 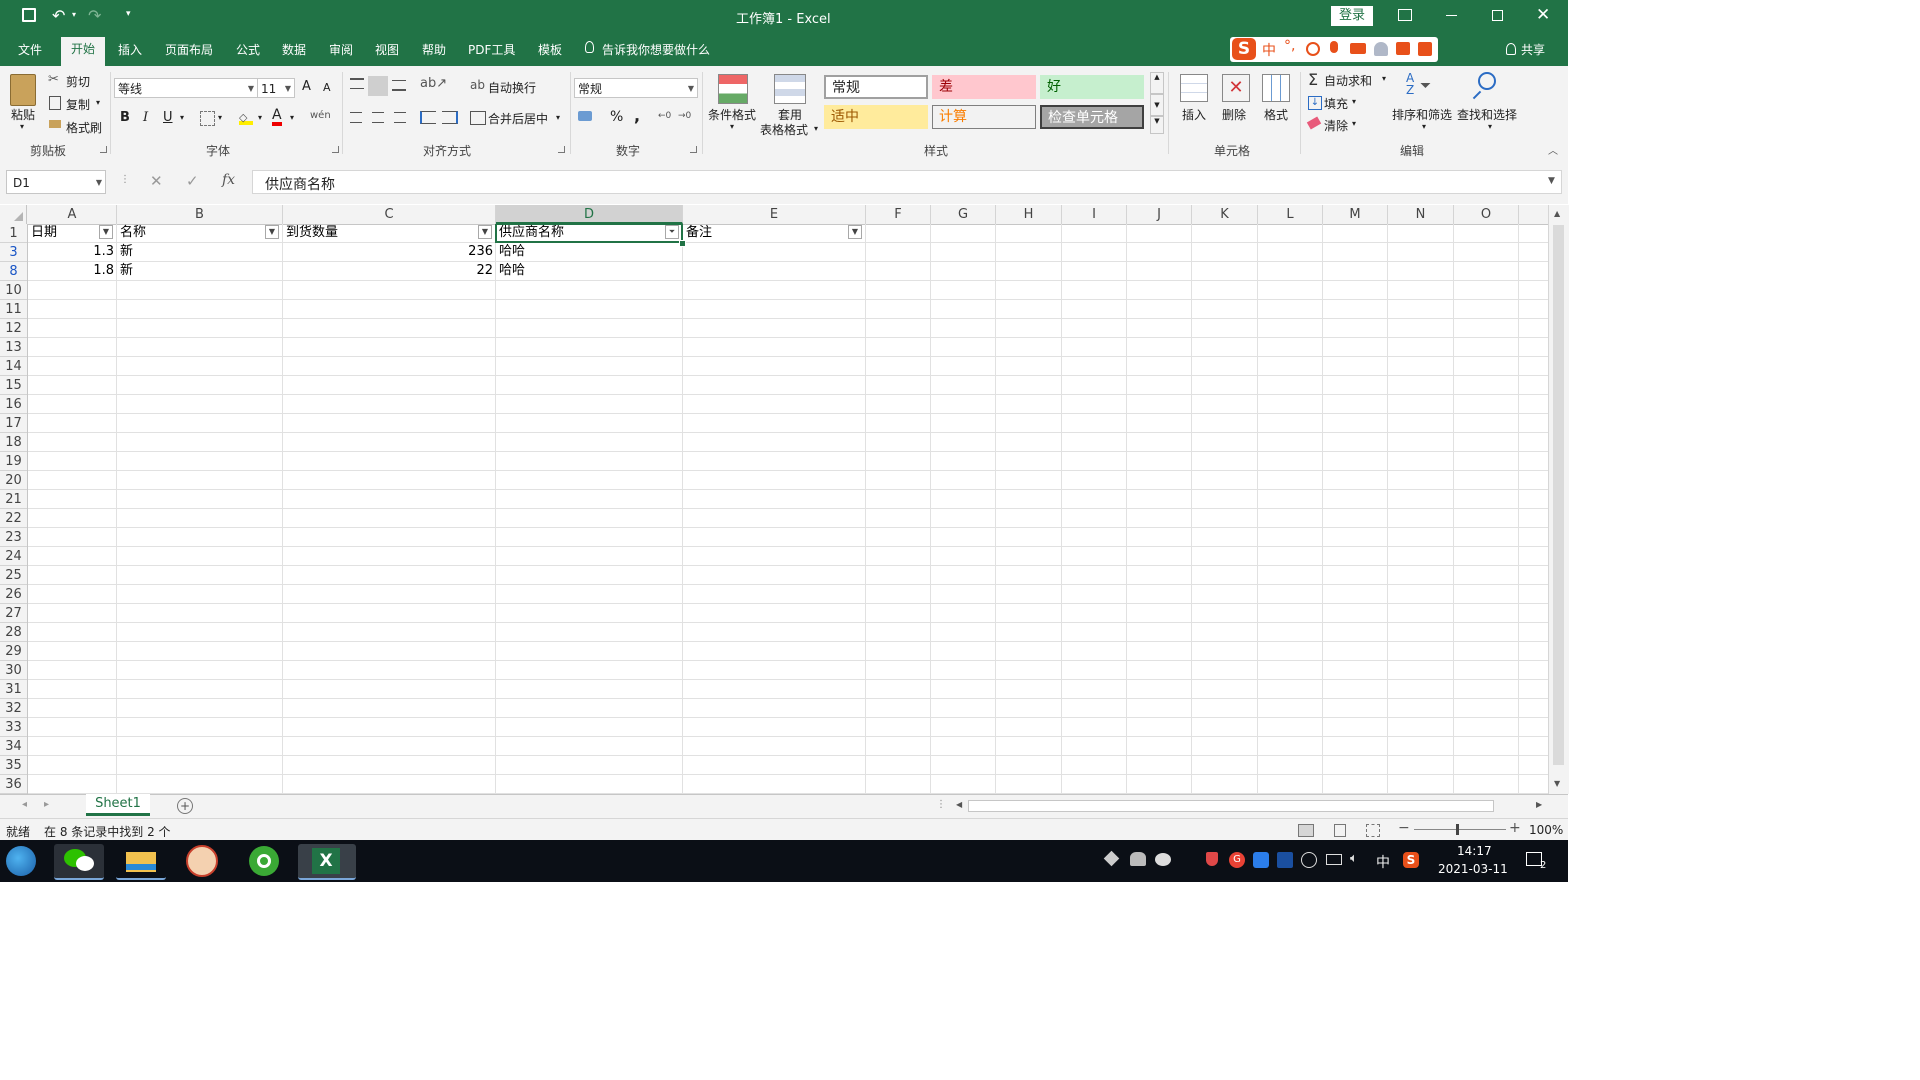 I want to click on orientation-icon: ab↗, so click(x=433, y=83).